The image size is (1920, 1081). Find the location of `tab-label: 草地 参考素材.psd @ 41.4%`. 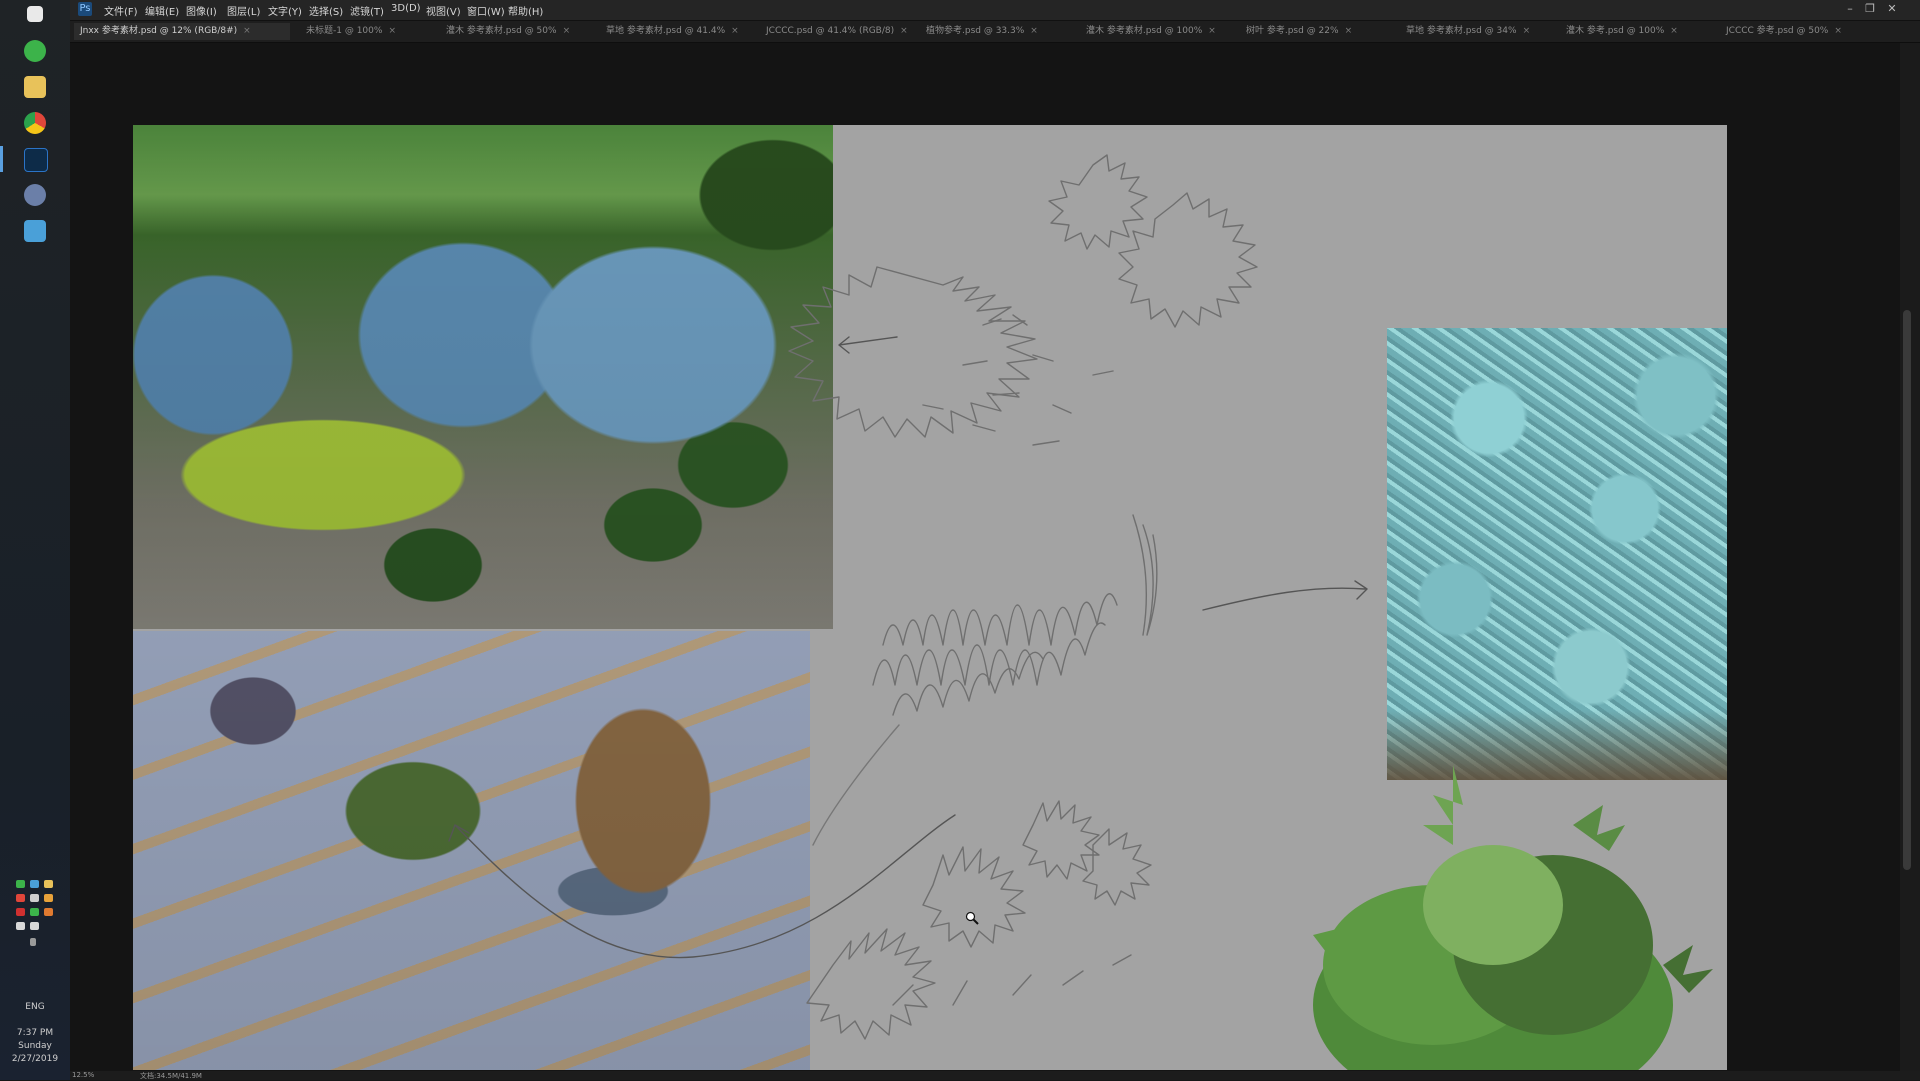

tab-label: 草地 参考素材.psd @ 41.4% is located at coordinates (666, 31).